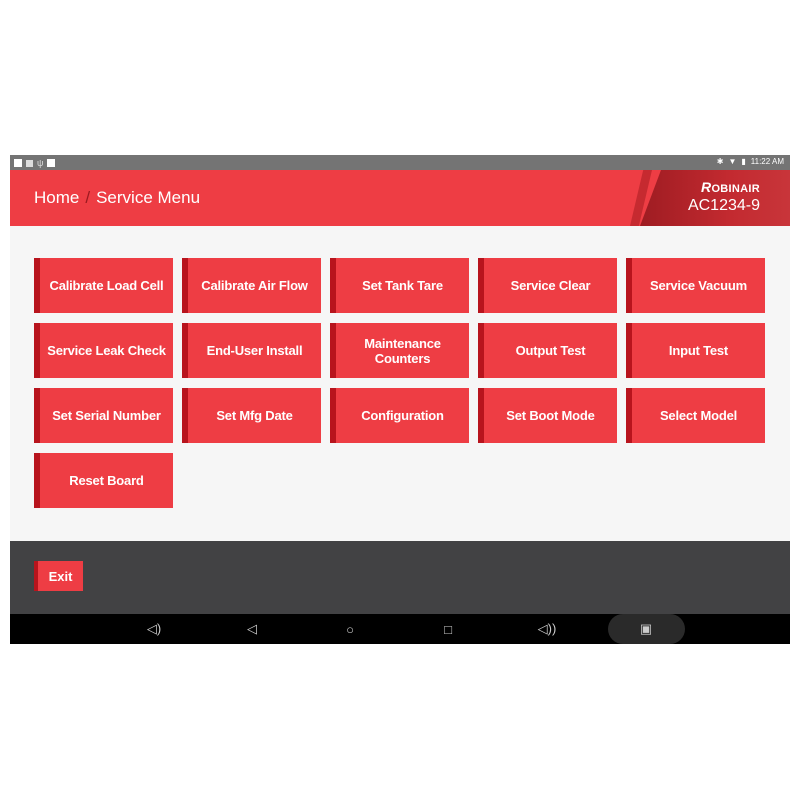  I want to click on app-header: Home / Service Menu ROBINAIR AC1234-9, so click(400, 198).